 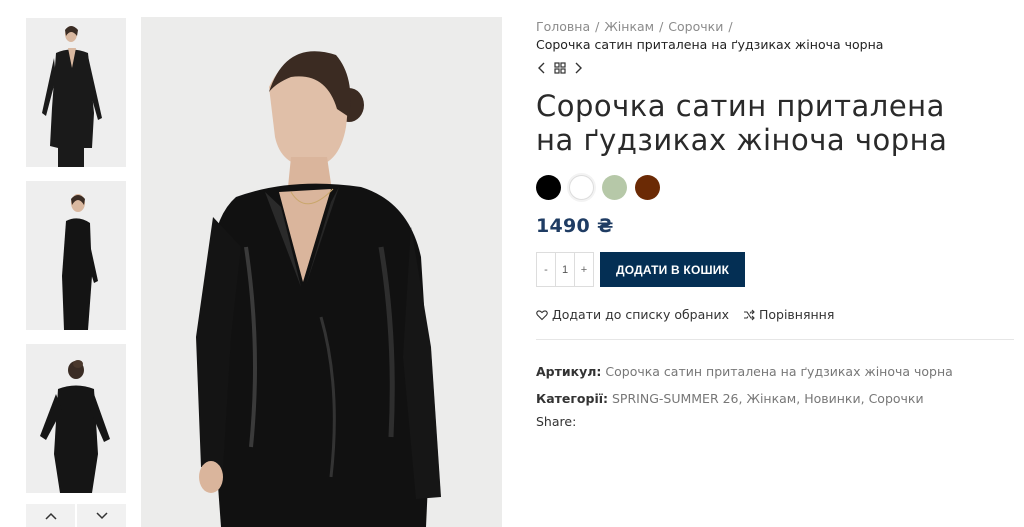 What do you see at coordinates (775, 339) in the screenshot?
I see `divider` at bounding box center [775, 339].